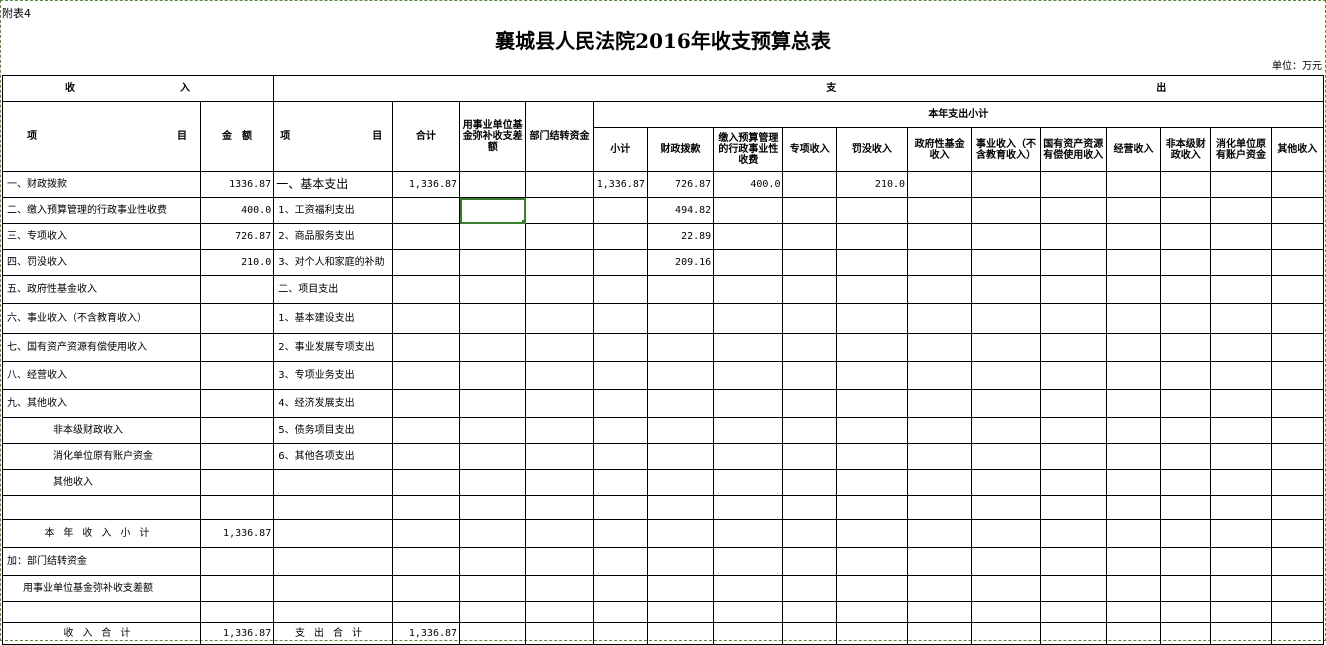  What do you see at coordinates (493, 210) in the screenshot?
I see `selected-cell` at bounding box center [493, 210].